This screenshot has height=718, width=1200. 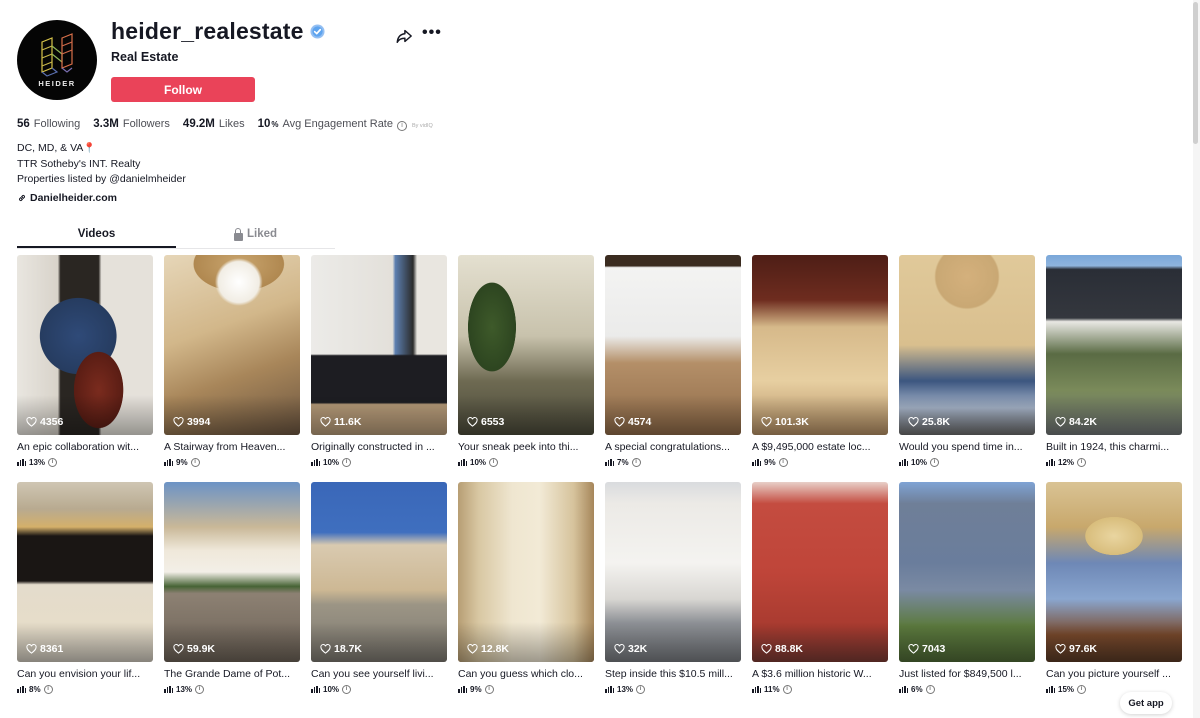 I want to click on video-card: 101.3K A $9,495,000 estate loc... 9% i, so click(x=820, y=361).